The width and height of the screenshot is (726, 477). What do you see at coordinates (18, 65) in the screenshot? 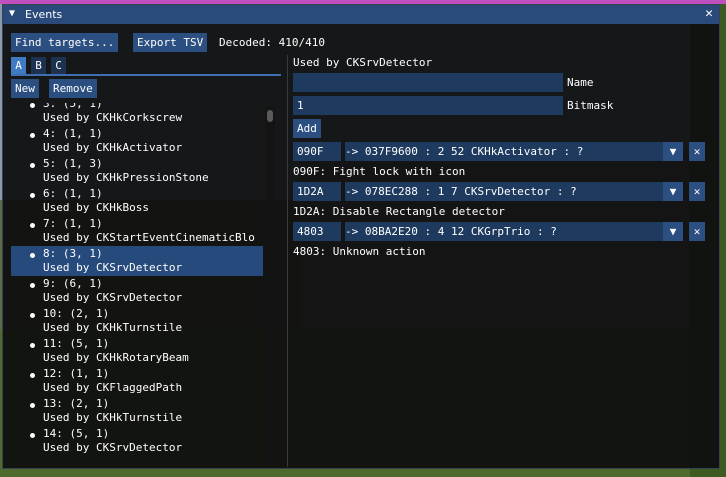
I see `tab-a: A` at bounding box center [18, 65].